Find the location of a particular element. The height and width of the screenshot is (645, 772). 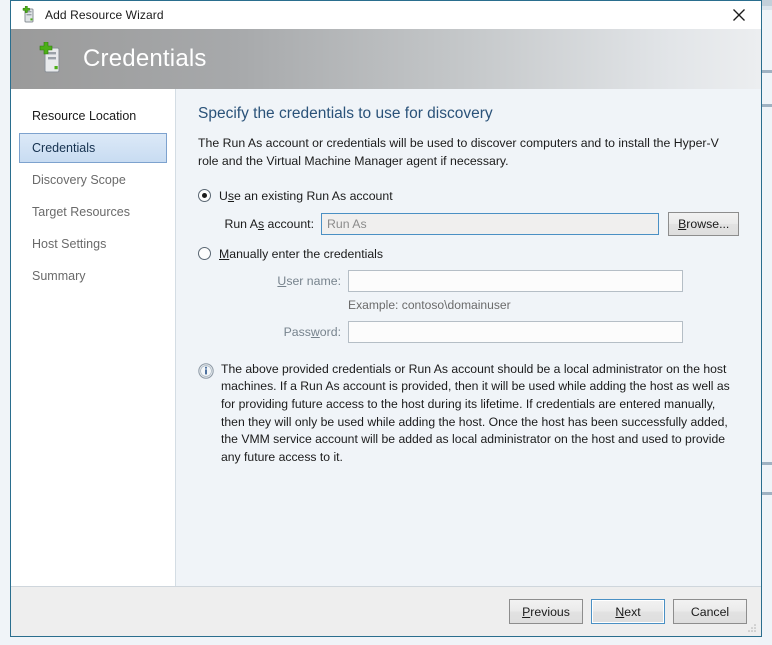

username-row: User name: is located at coordinates (468, 280).